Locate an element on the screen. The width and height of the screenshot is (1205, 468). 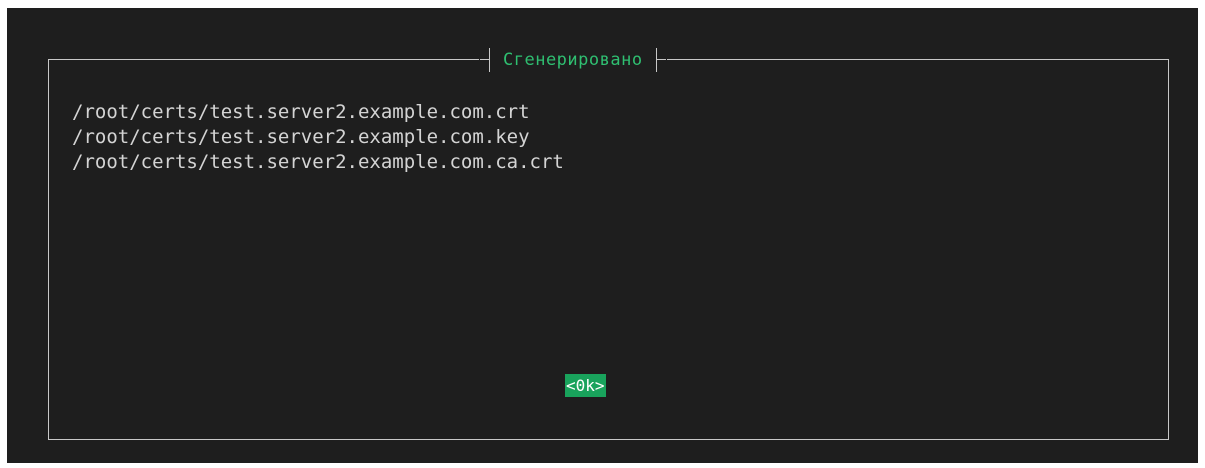
dialog-title: Сгенерировано is located at coordinates (573, 60).